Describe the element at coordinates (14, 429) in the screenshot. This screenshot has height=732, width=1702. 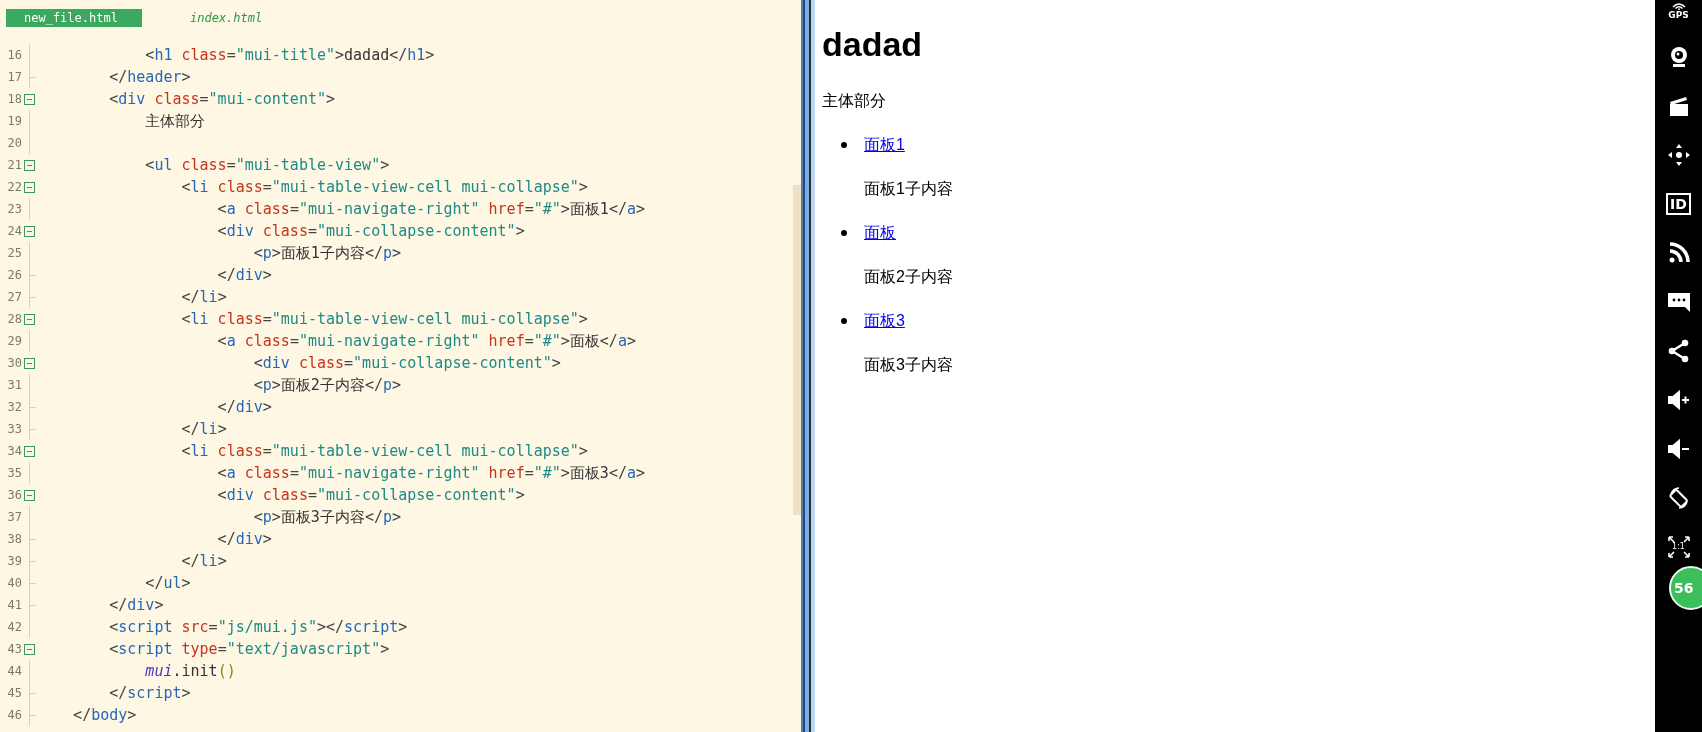
I see `line-number: 33` at that location.